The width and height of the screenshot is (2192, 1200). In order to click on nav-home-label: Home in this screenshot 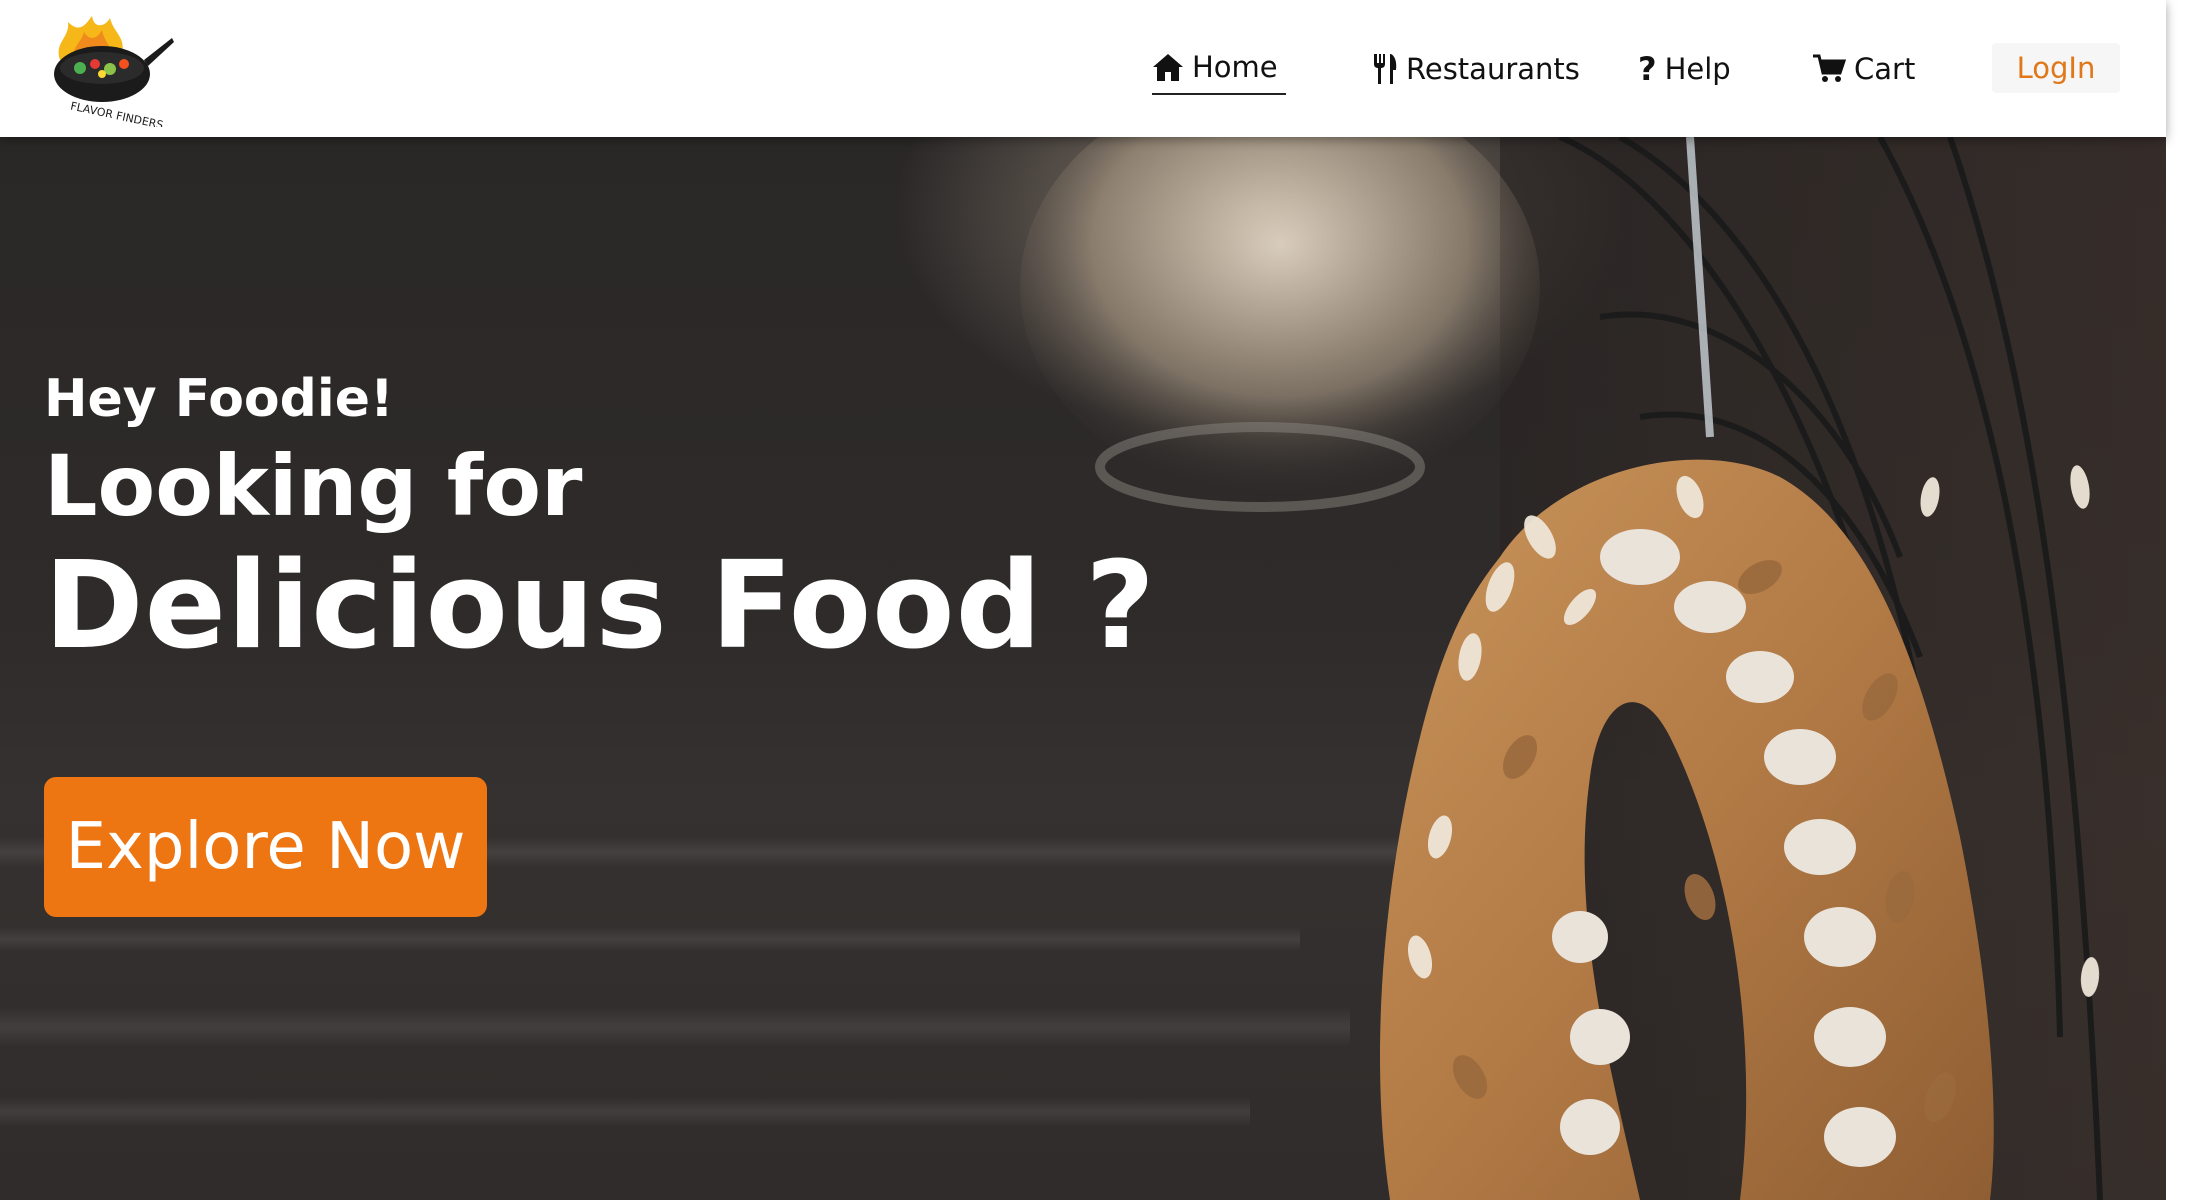, I will do `click(1235, 66)`.